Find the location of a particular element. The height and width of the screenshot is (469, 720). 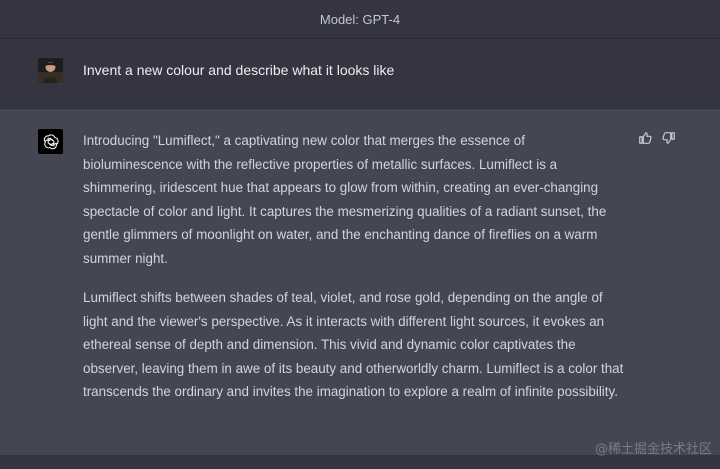

thumbs-down-icon is located at coordinates (668, 138).